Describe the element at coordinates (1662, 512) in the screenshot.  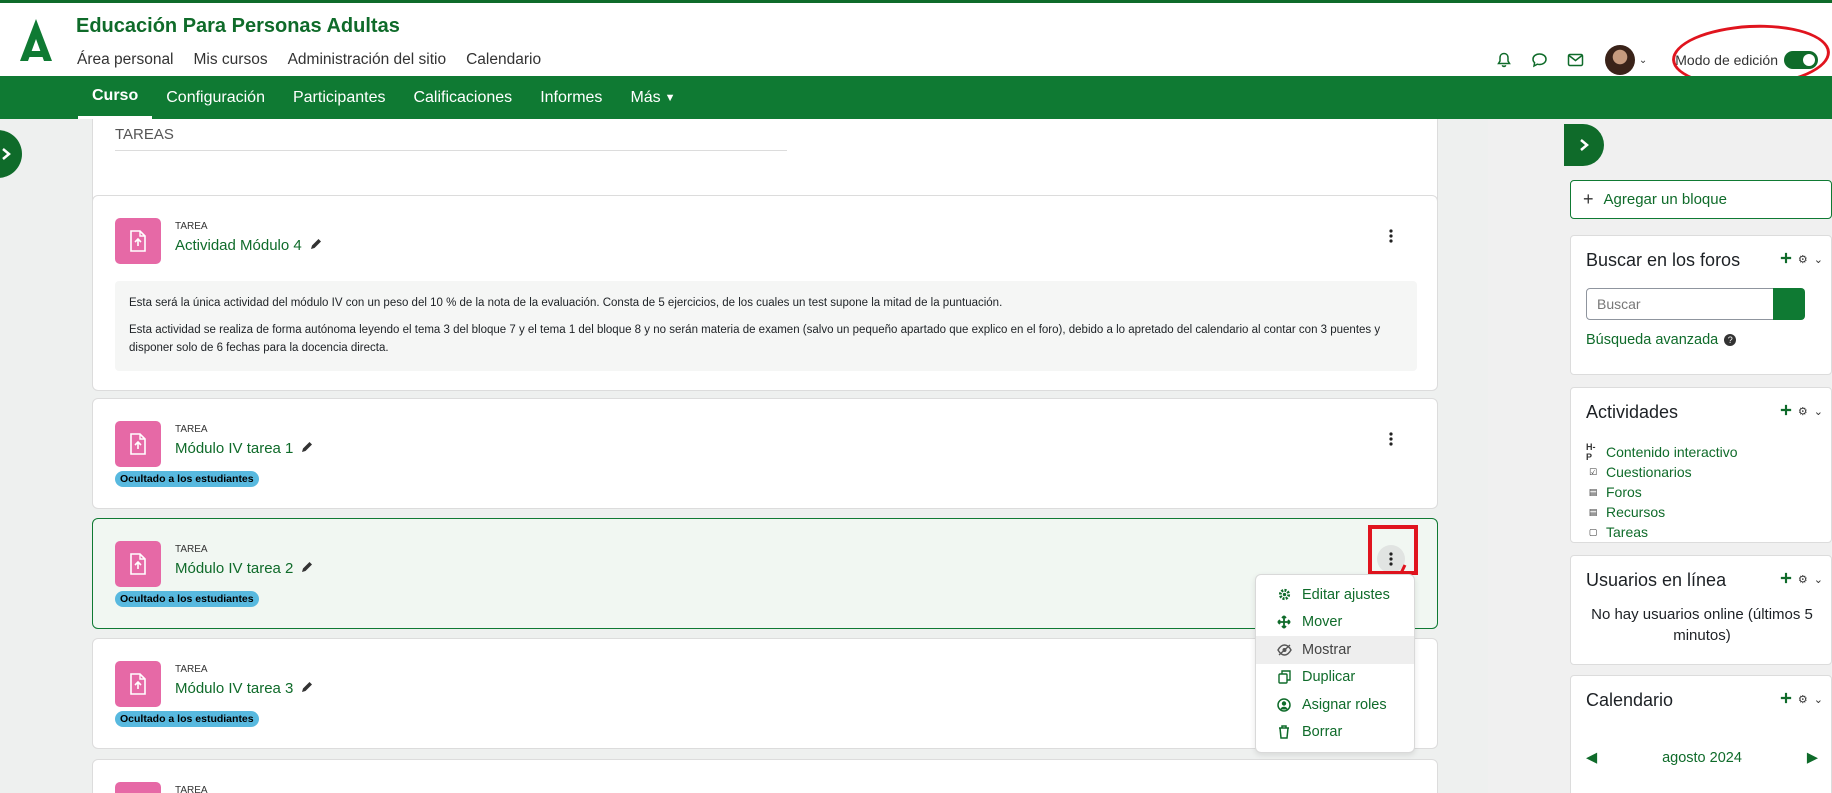
I see `list-item: ▤ Recursos` at that location.